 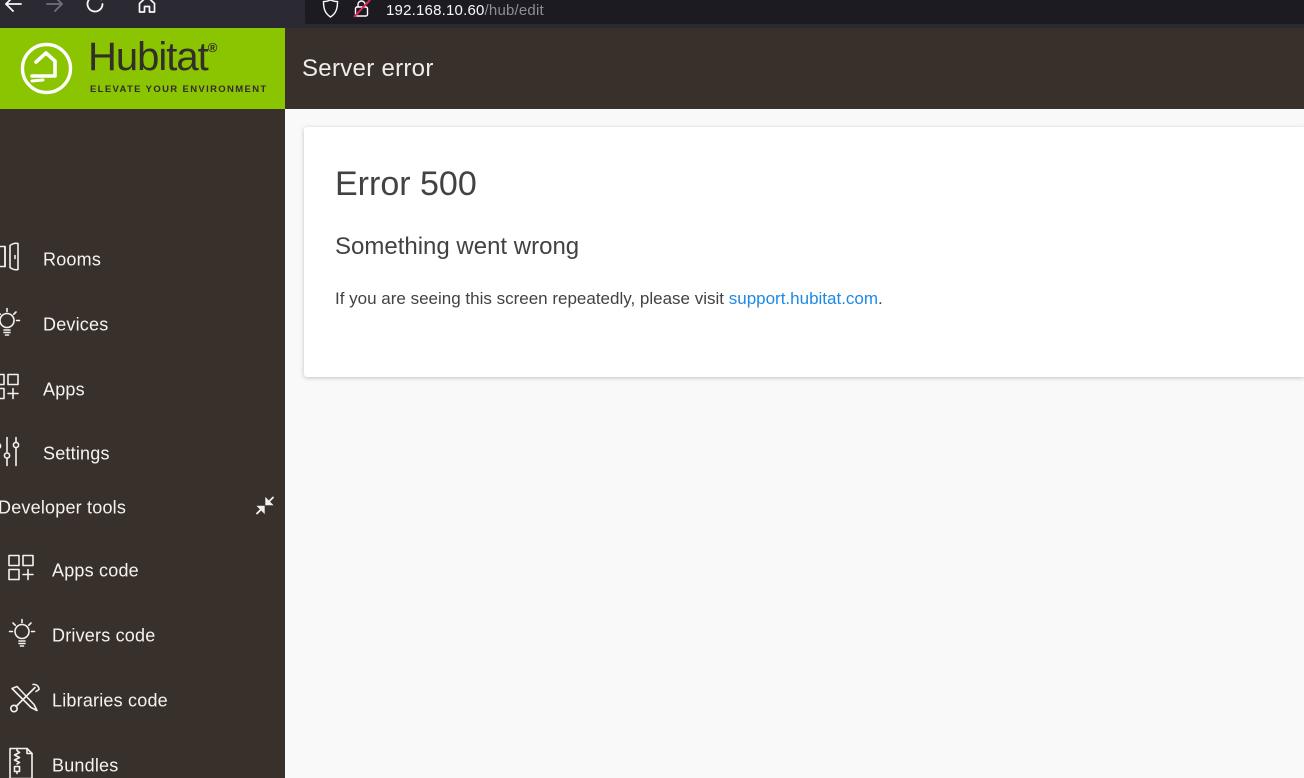 I want to click on drivers-code-icon, so click(x=23, y=636).